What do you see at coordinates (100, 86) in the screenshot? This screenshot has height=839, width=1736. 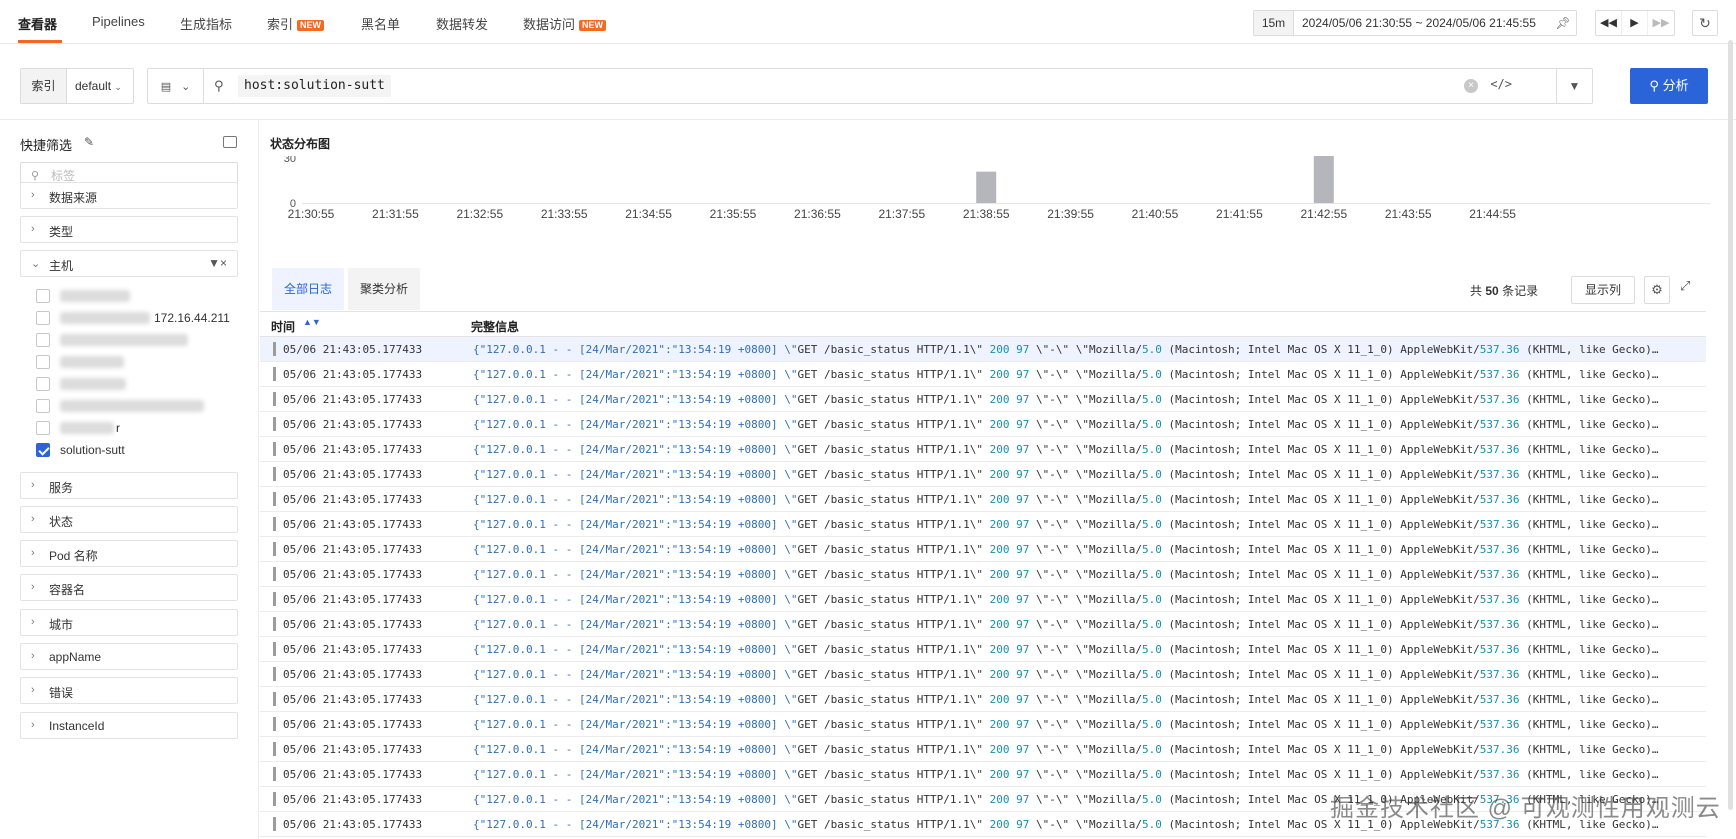 I see `index-select: default ⌄` at bounding box center [100, 86].